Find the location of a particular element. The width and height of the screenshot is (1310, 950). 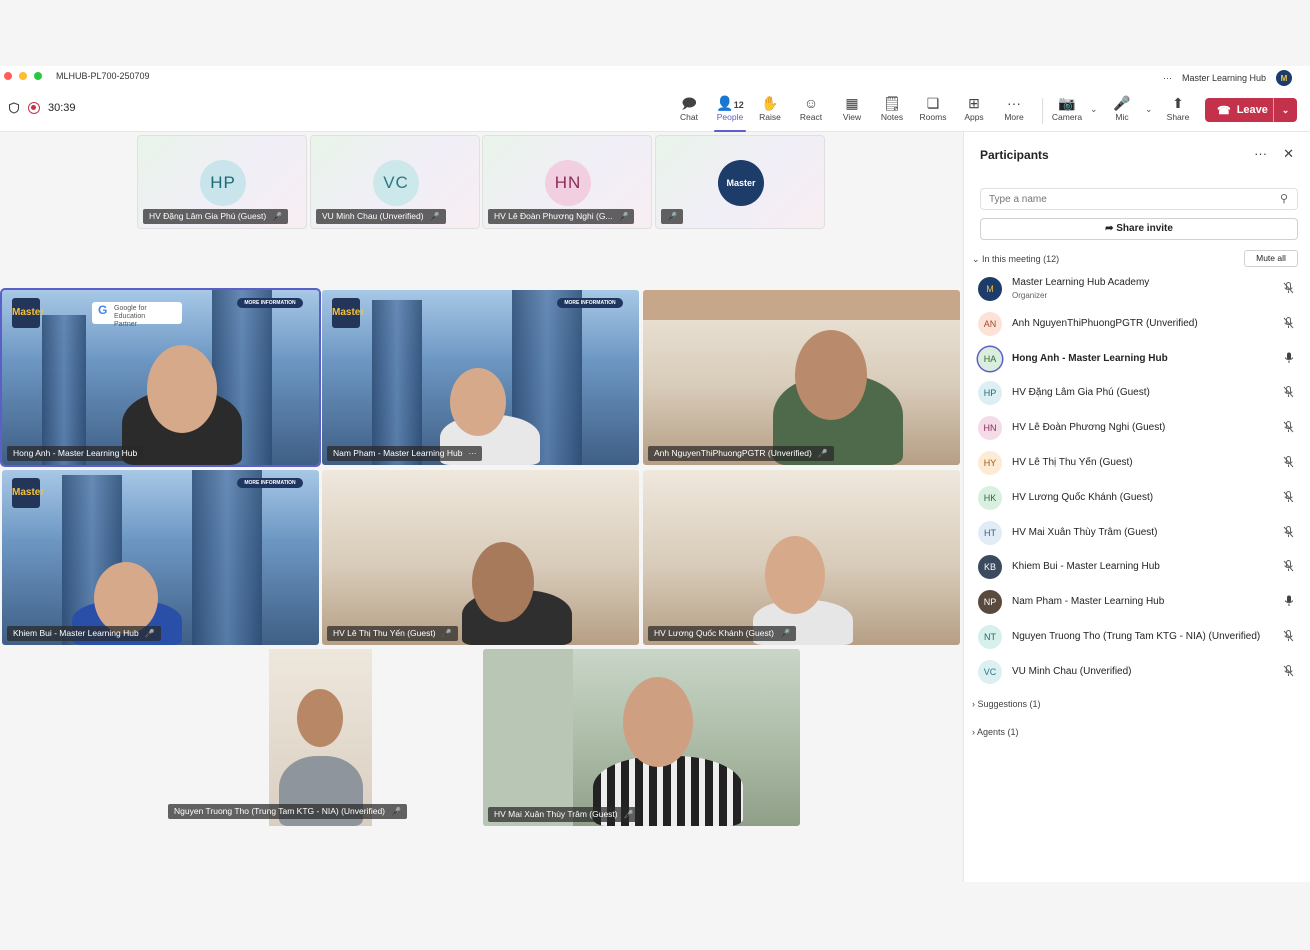

people-button: 👤12 People is located at coordinates (730, 113).